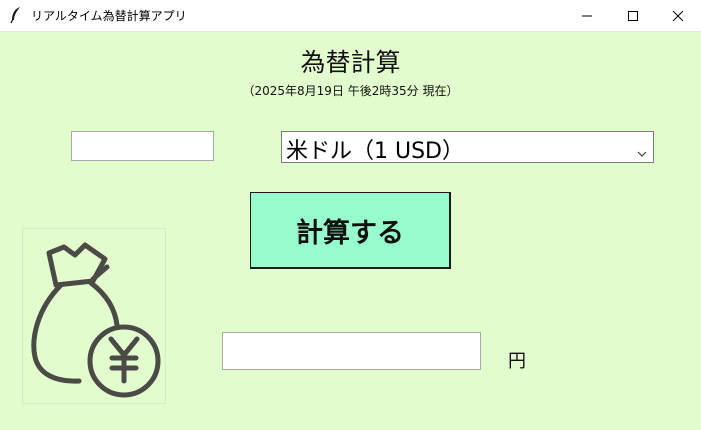 The image size is (701, 430). I want to click on maximize-button, so click(633, 15).